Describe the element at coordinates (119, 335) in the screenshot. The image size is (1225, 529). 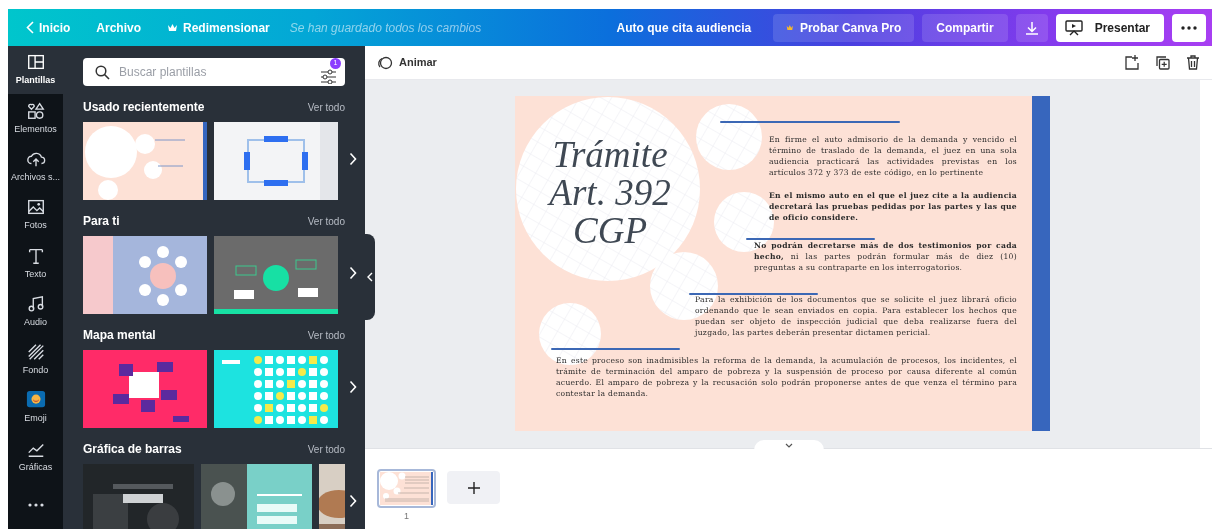
I see `section-title: Mapa mental` at that location.